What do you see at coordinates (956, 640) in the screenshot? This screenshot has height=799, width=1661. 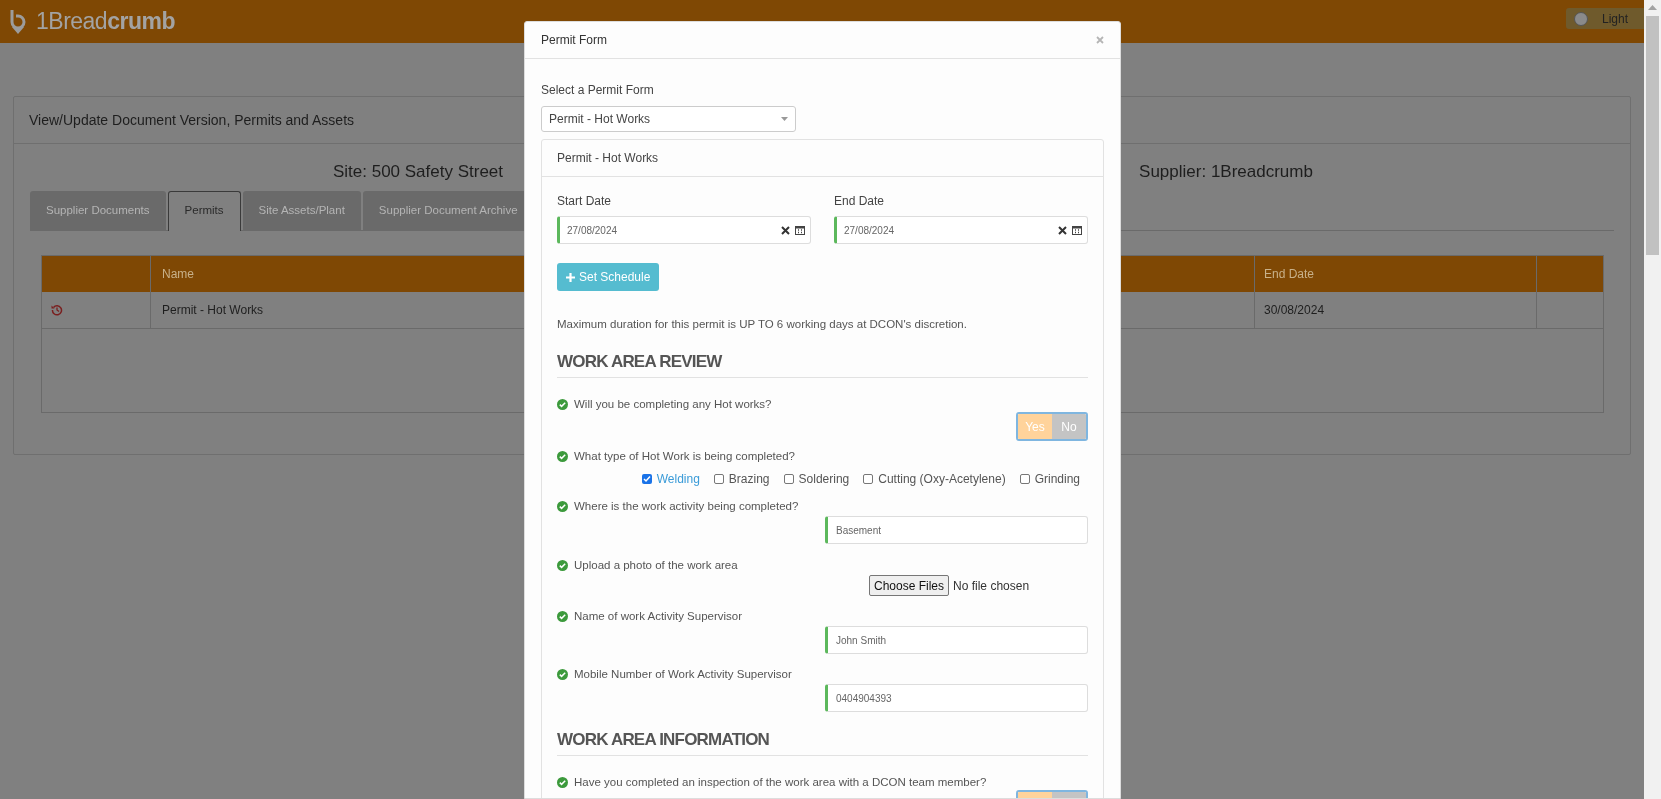 I see `text-input-field: John Smith` at bounding box center [956, 640].